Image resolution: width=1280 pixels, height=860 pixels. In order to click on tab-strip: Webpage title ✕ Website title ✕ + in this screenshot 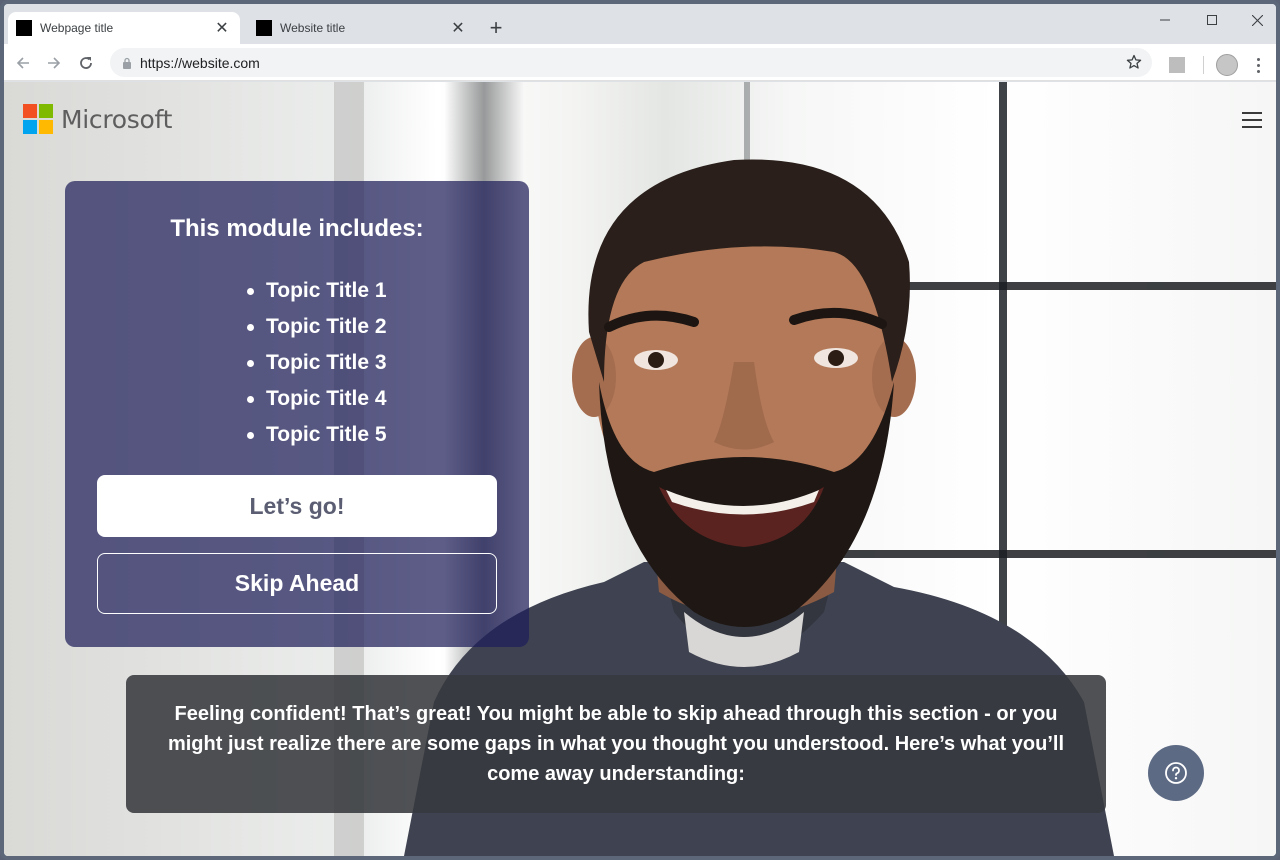, I will do `click(640, 24)`.